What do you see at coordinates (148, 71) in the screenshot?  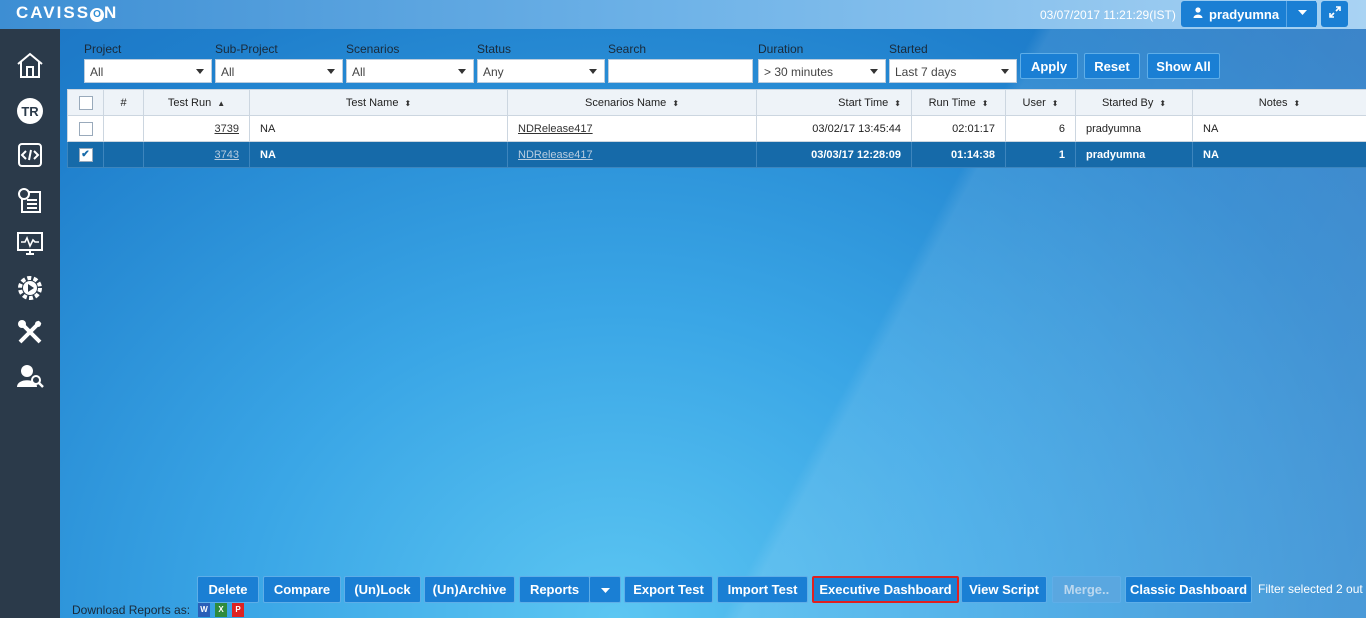 I see `project-select: All` at bounding box center [148, 71].